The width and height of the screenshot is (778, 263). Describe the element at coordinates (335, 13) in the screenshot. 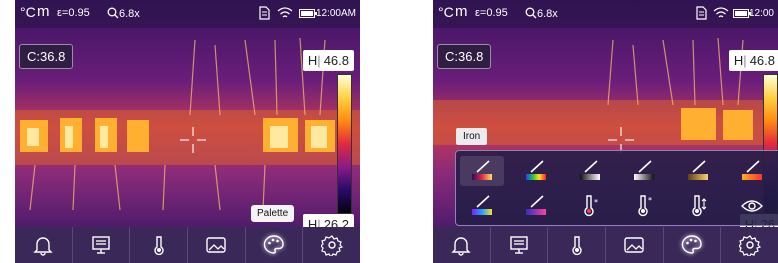

I see `clock-time: 12:00AM` at that location.